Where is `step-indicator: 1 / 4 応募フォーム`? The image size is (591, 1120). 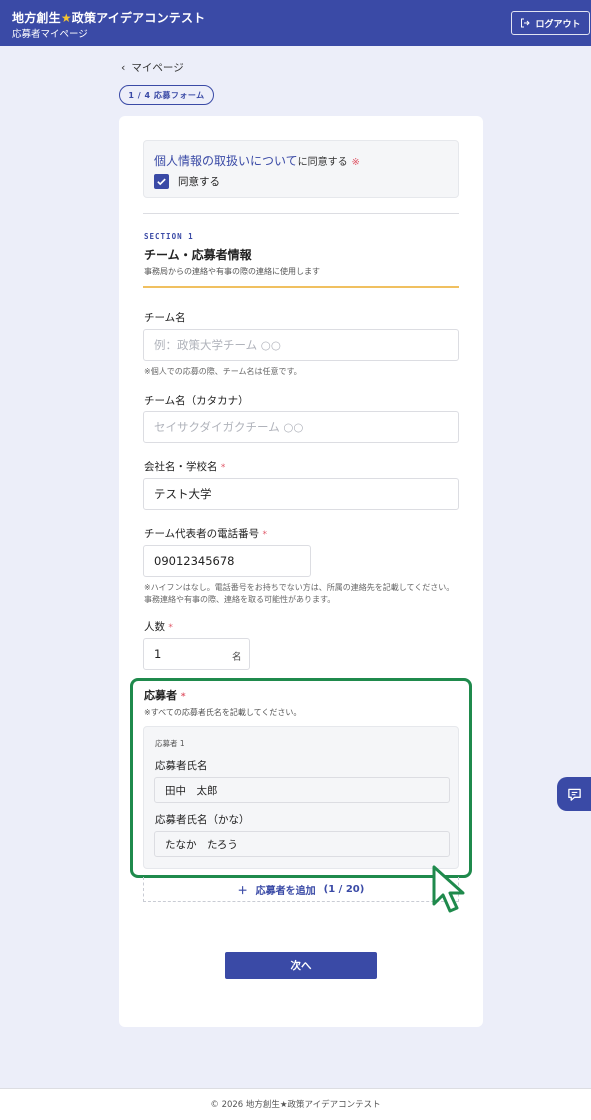 step-indicator: 1 / 4 応募フォーム is located at coordinates (166, 95).